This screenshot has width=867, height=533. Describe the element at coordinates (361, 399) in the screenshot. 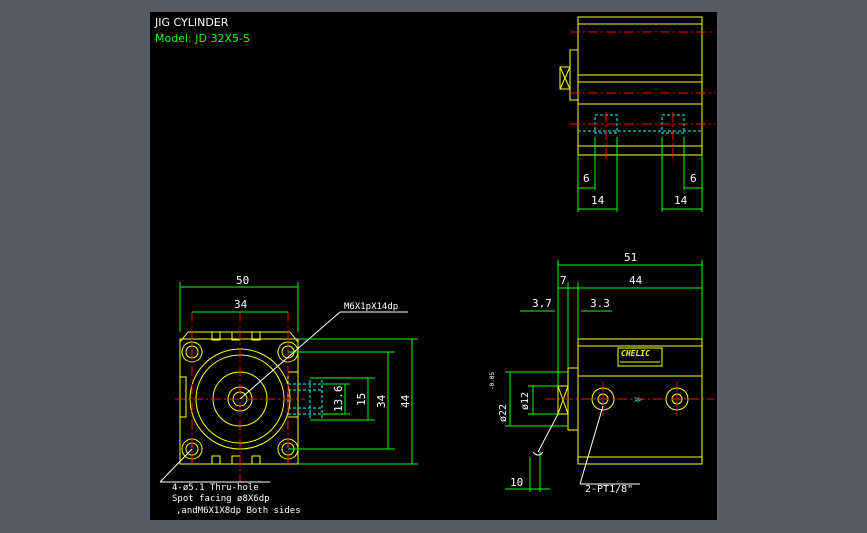

I see `front-dim-port-15: 15` at that location.